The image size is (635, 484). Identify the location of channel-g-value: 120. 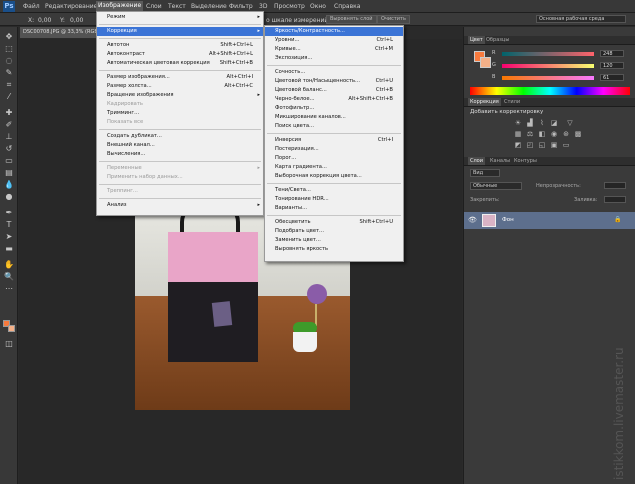
(612, 65).